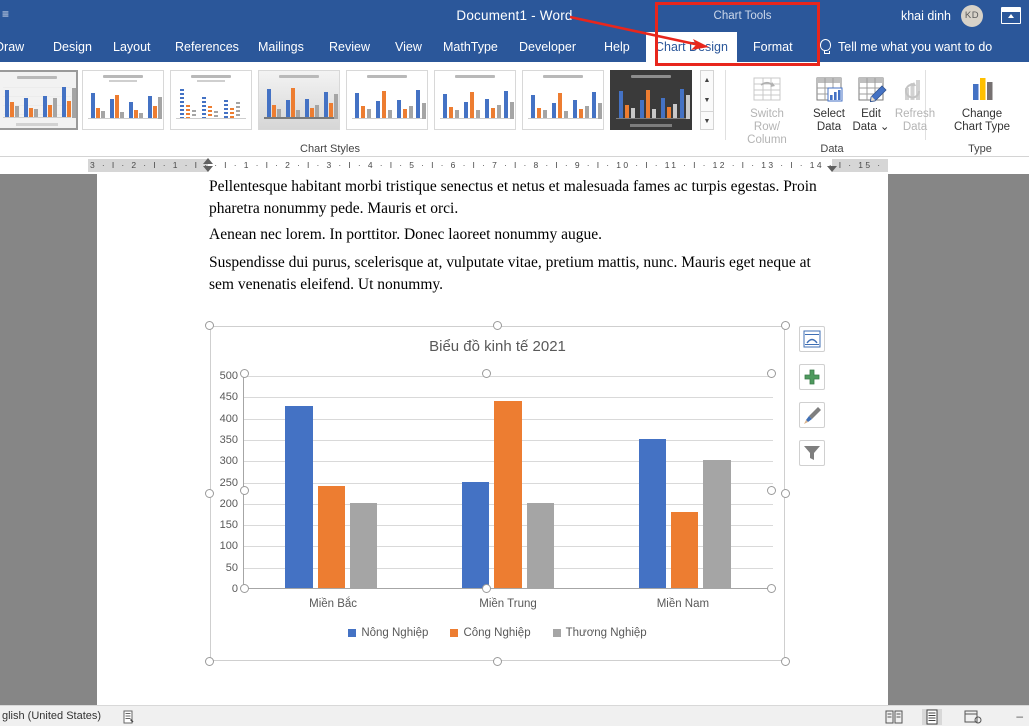  I want to click on plot-area-handle-bottom-right, so click(771, 588).